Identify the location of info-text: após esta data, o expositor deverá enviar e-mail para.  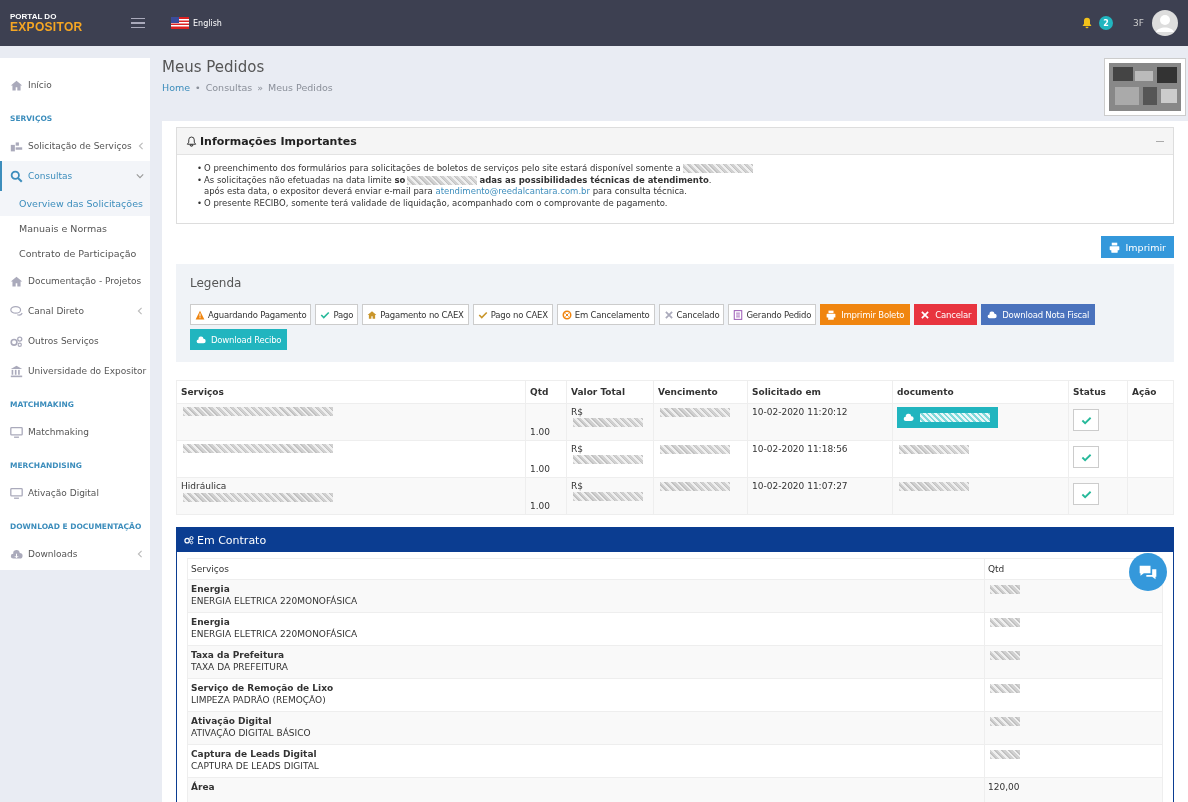
(319, 192).